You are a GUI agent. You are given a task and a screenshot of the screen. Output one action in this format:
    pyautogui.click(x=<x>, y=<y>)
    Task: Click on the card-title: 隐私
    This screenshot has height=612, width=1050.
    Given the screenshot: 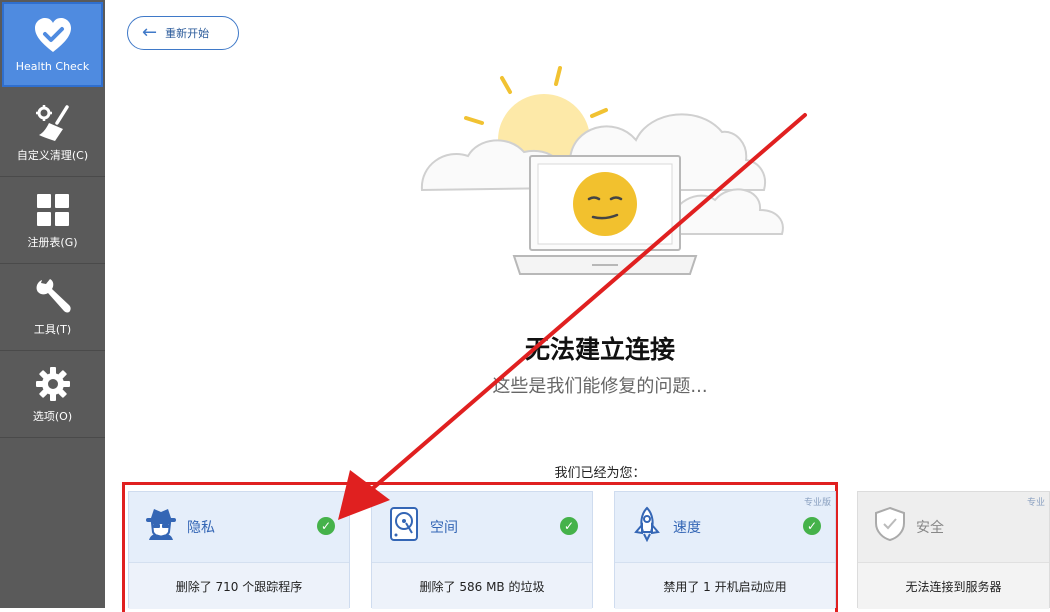 What is the action you would take?
    pyautogui.click(x=201, y=528)
    